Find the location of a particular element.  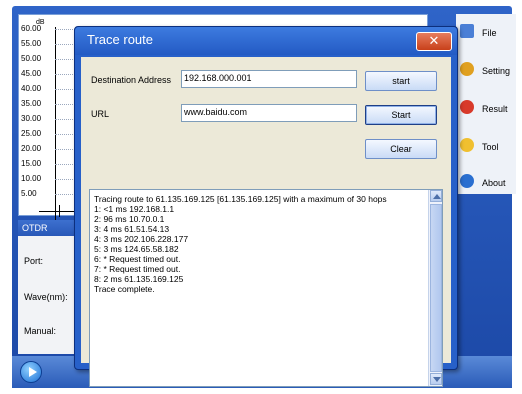

y-tick-label: 15.00 is located at coordinates (31, 163).